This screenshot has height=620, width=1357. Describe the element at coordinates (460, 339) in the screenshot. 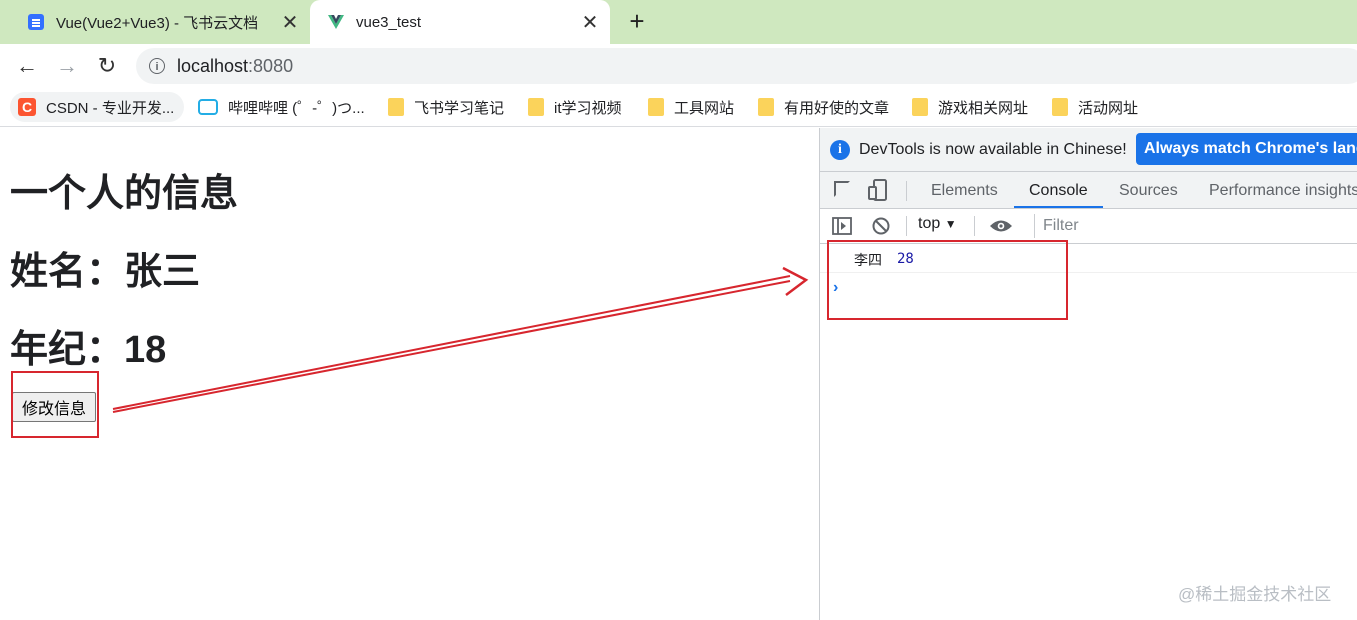

I see `annotation-arrow` at that location.